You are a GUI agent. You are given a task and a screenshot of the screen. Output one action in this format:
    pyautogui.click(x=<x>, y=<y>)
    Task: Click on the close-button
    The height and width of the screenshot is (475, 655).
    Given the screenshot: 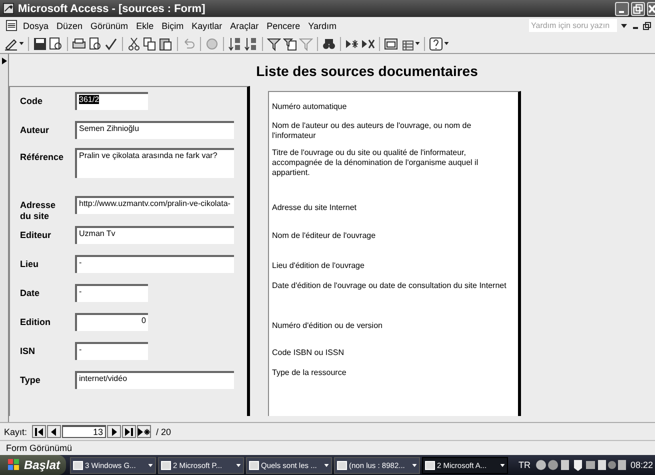 What is the action you would take?
    pyautogui.click(x=651, y=9)
    